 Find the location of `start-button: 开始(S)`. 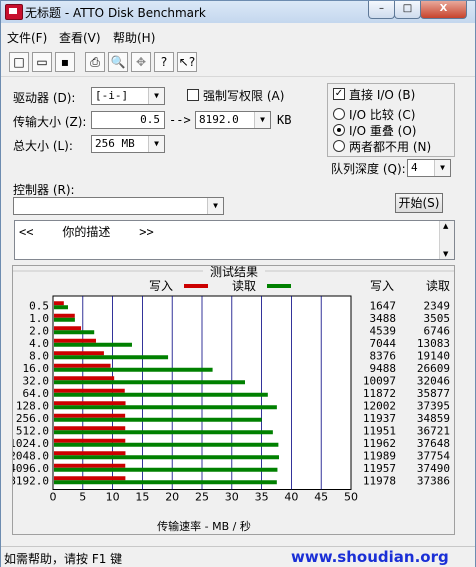

start-button: 开始(S) is located at coordinates (419, 203).